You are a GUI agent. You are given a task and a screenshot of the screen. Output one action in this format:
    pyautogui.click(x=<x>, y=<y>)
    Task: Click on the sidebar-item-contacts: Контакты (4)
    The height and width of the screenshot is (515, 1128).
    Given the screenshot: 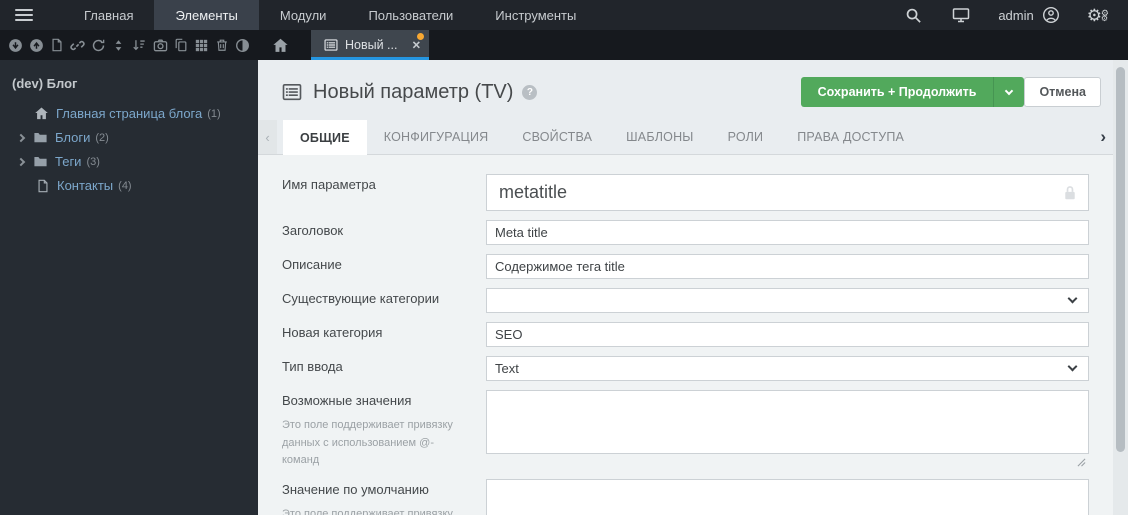 What is the action you would take?
    pyautogui.click(x=129, y=185)
    